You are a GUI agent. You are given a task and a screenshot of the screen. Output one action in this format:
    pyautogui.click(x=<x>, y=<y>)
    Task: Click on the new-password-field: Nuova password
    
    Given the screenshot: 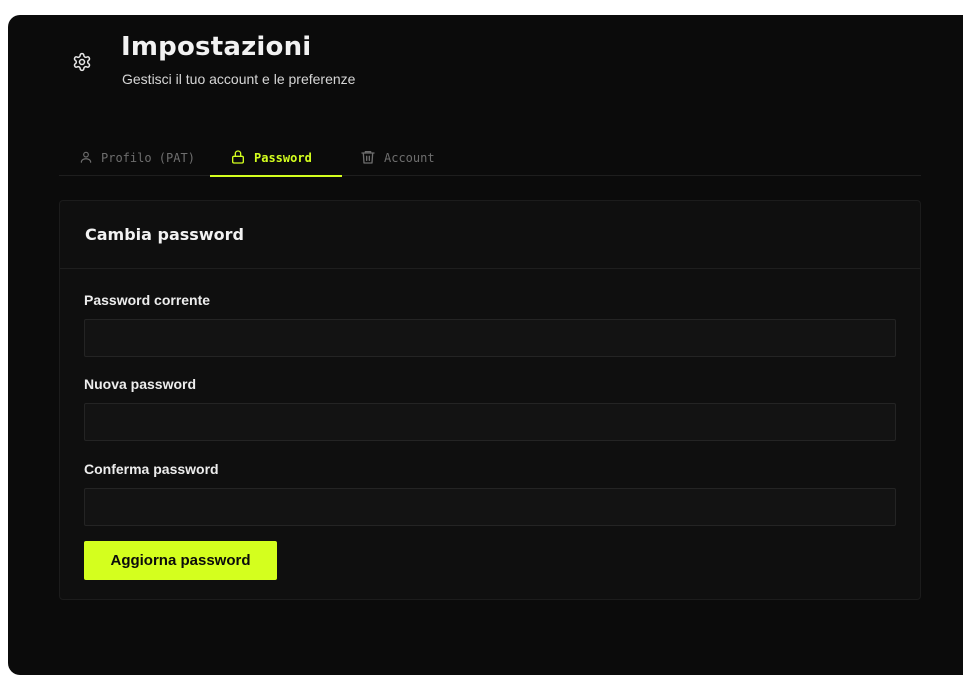 What is the action you would take?
    pyautogui.click(x=490, y=408)
    